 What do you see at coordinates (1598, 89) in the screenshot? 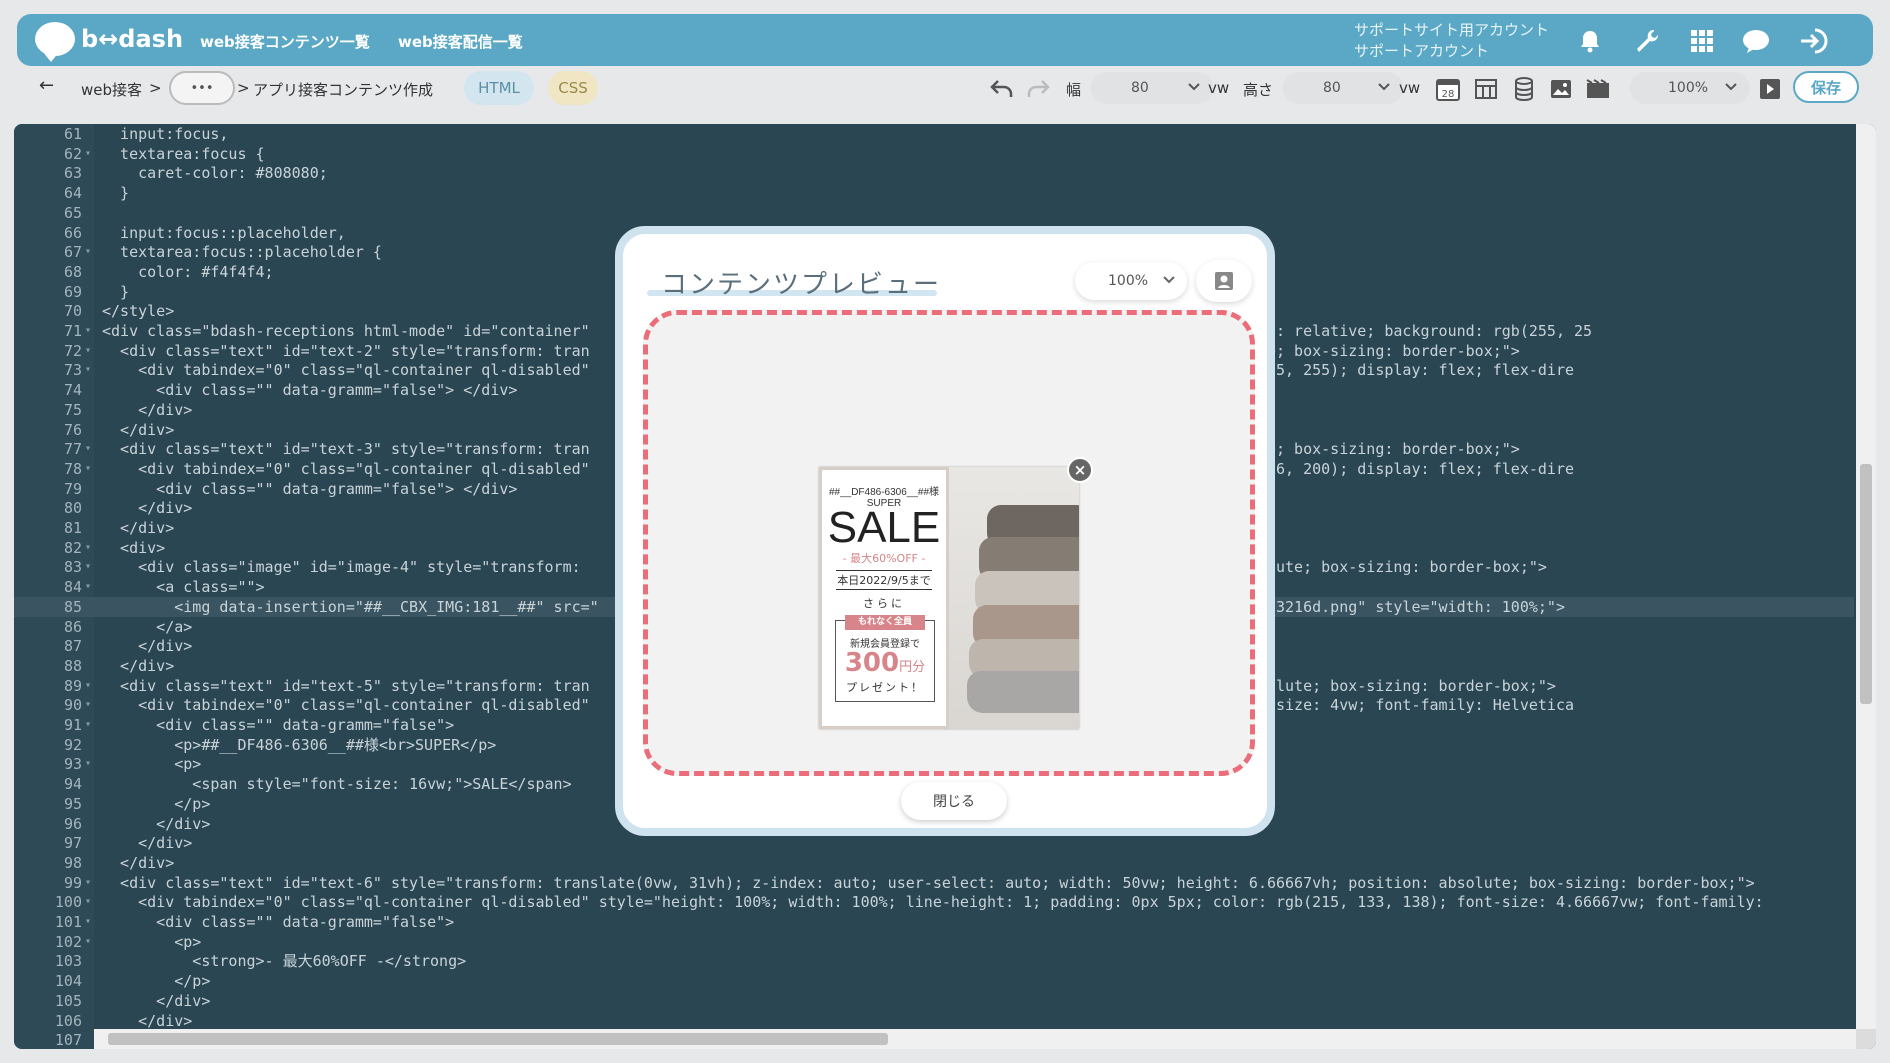
I see `video-icon` at bounding box center [1598, 89].